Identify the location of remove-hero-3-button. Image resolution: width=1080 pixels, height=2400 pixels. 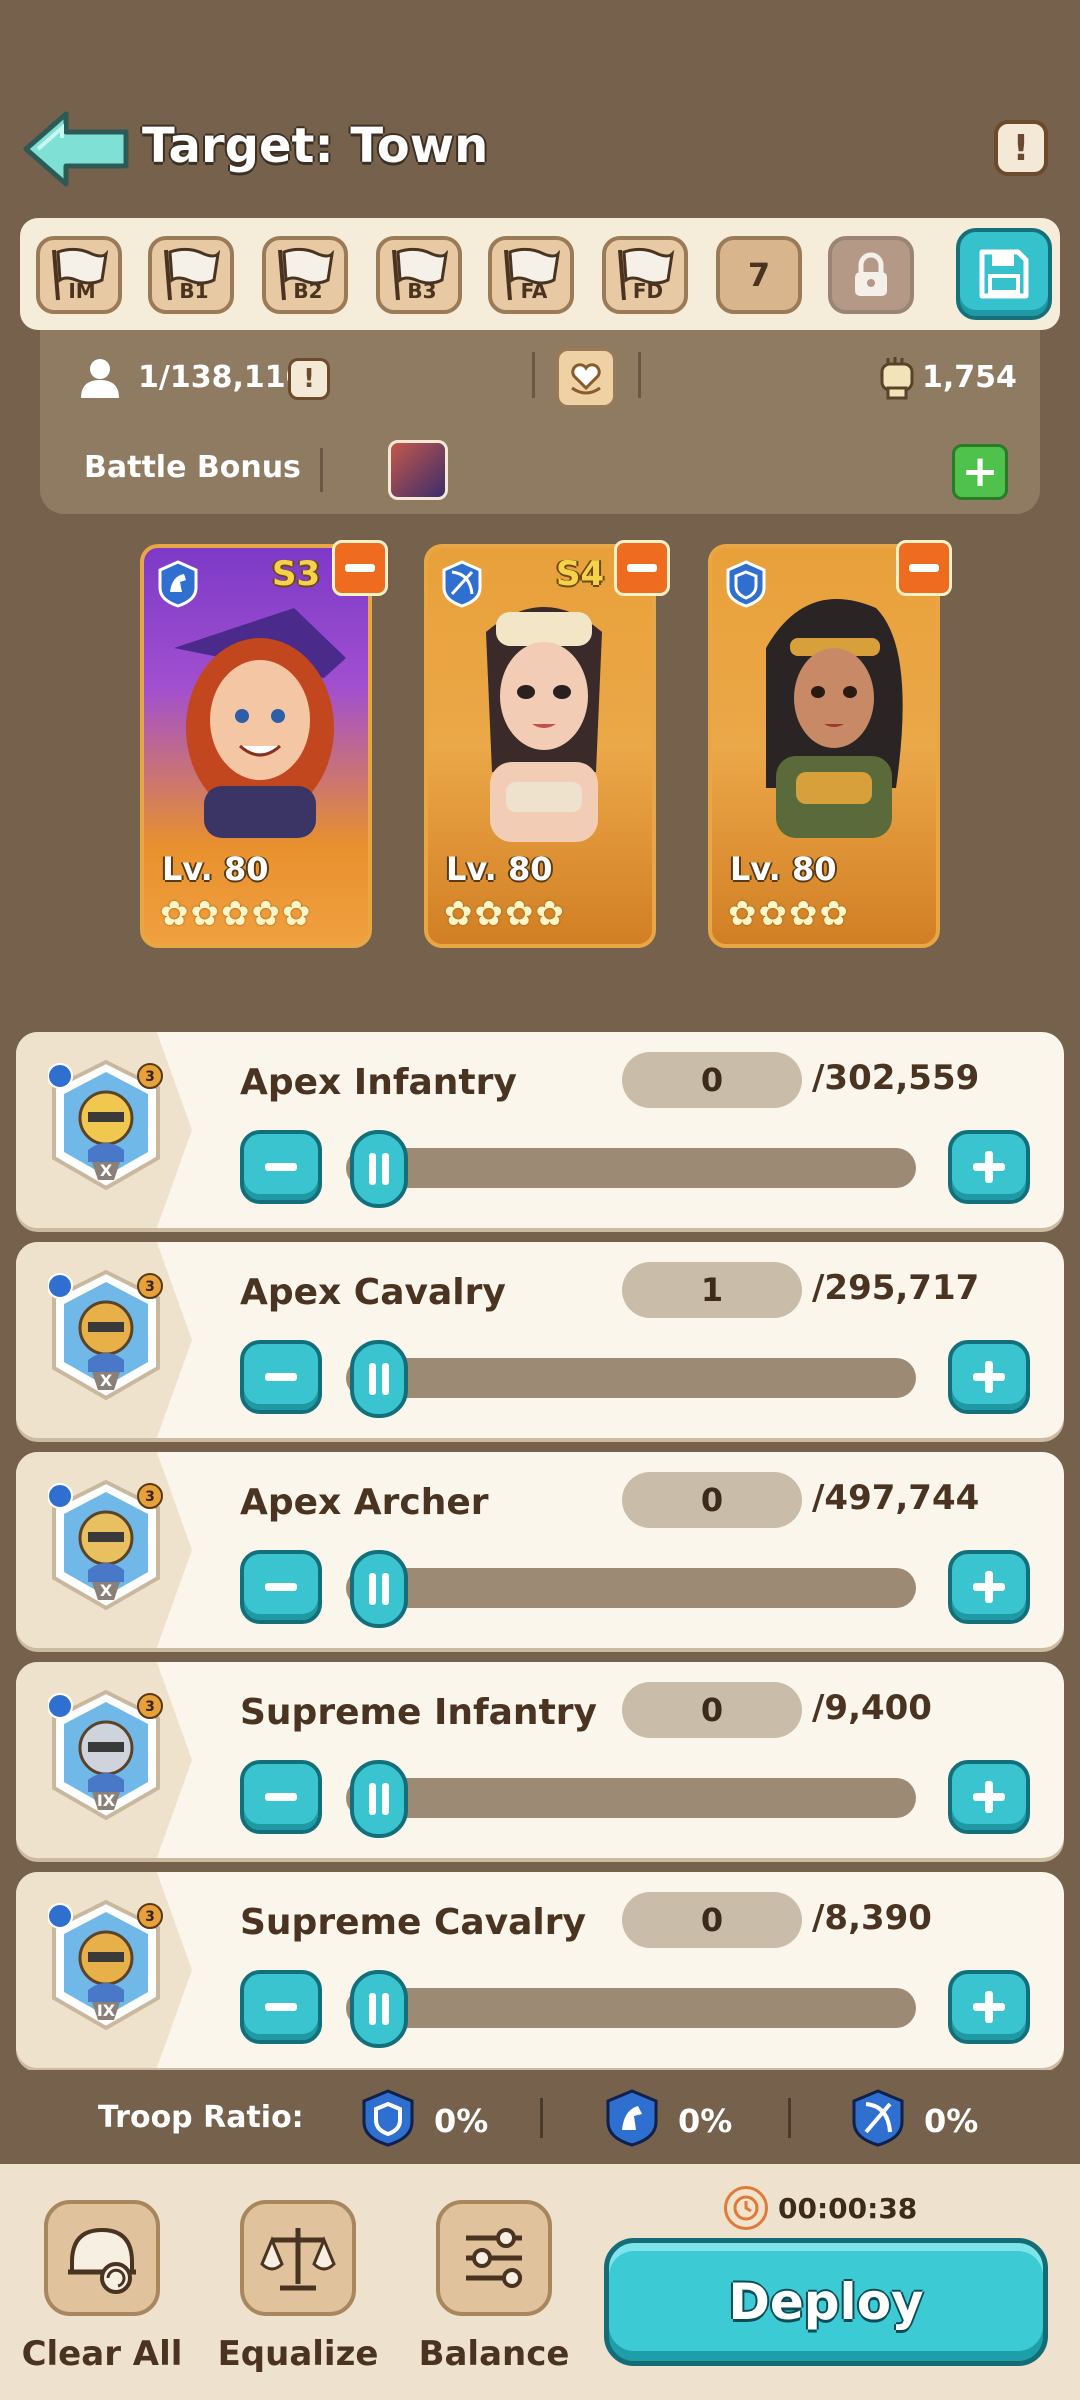
(924, 568).